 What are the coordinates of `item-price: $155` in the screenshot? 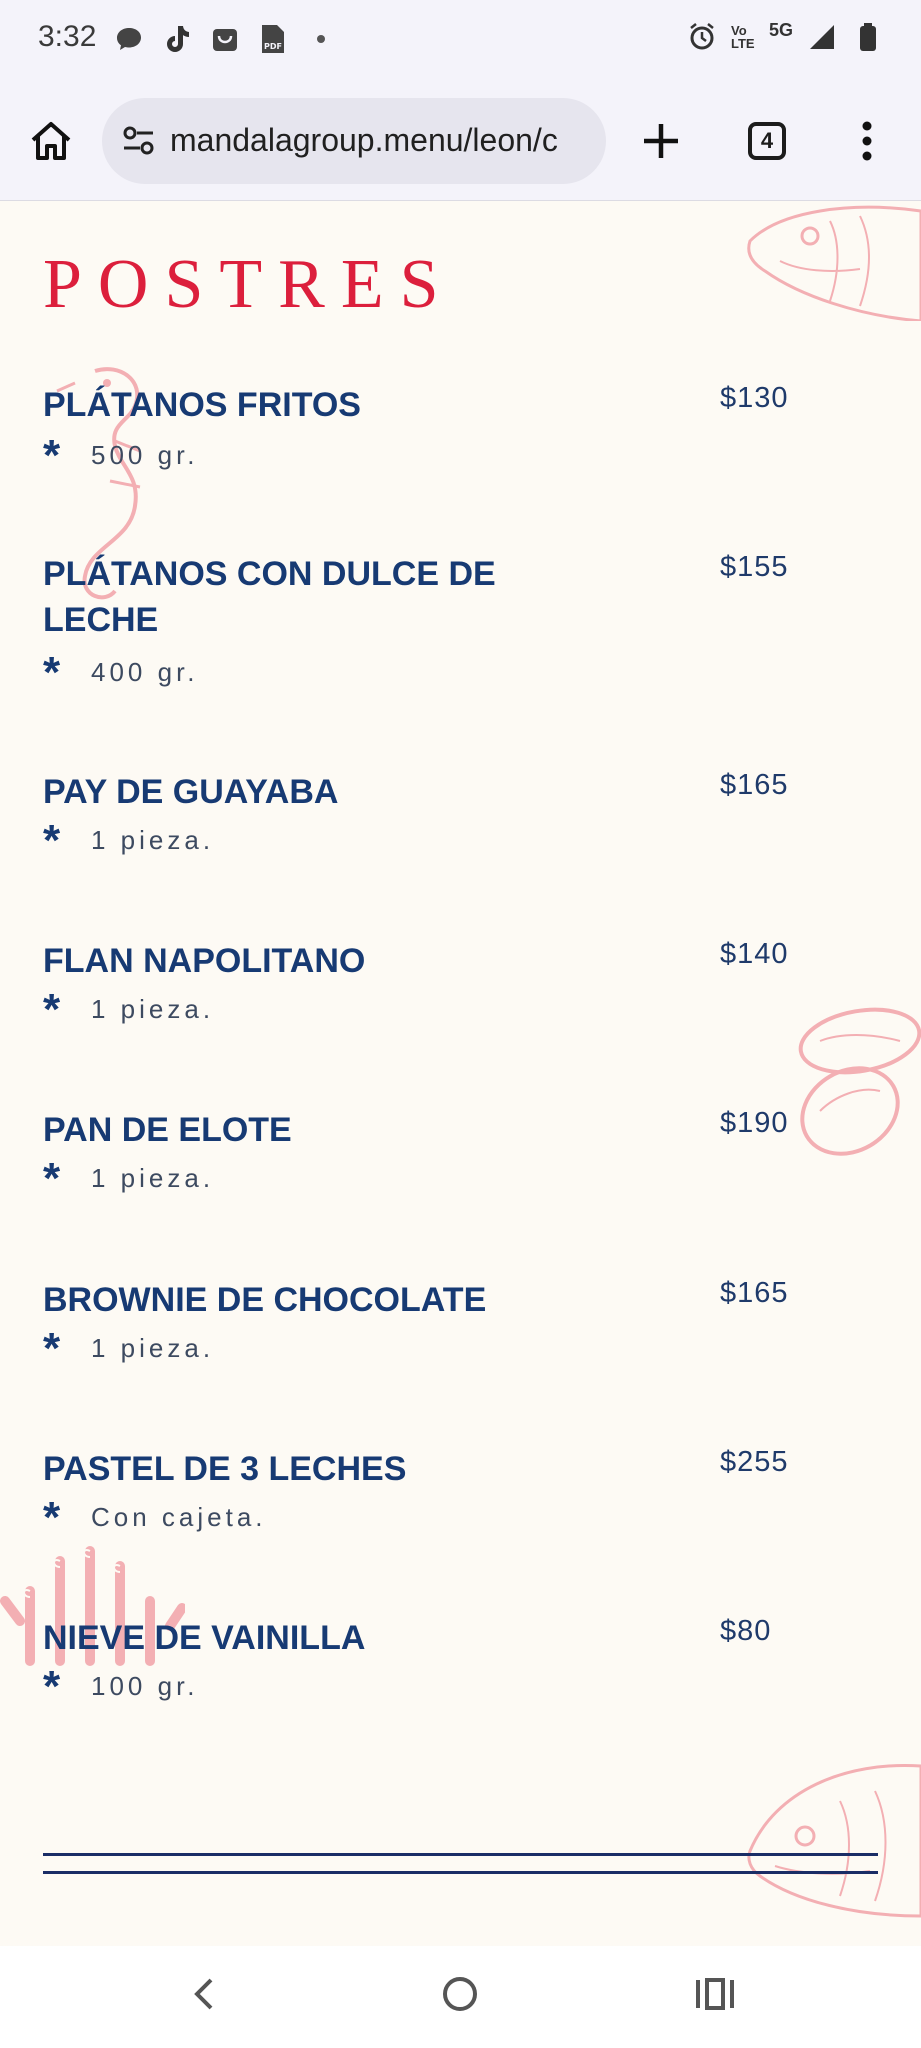 It's located at (754, 567).